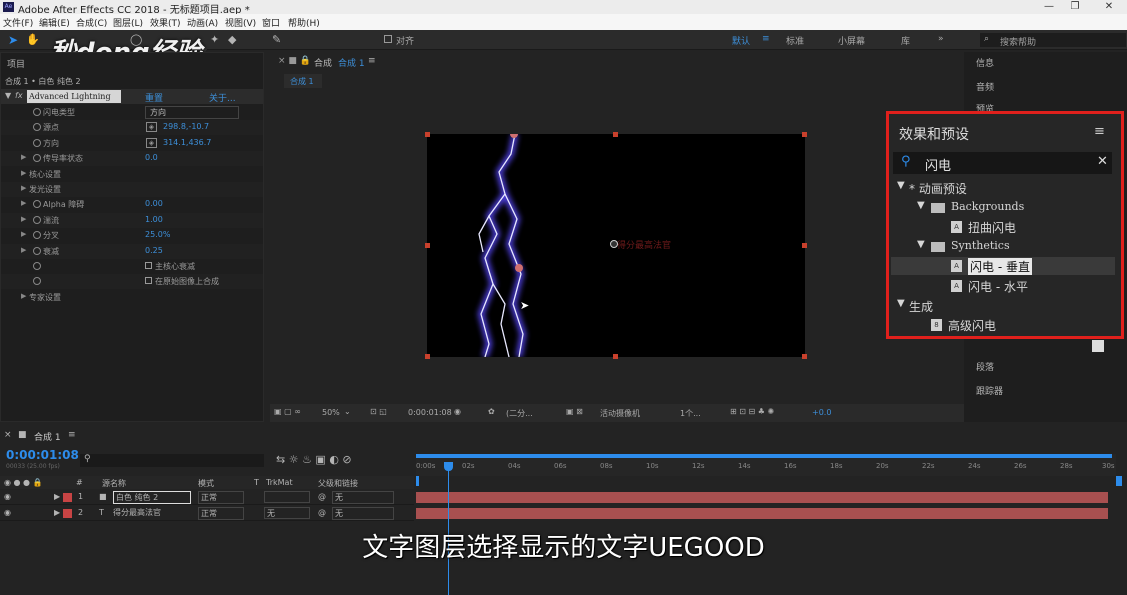 This screenshot has height=595, width=1127. Describe the element at coordinates (1003, 266) in the screenshot. I see `effects-tree-item: A 闪电 - 垂直` at that location.